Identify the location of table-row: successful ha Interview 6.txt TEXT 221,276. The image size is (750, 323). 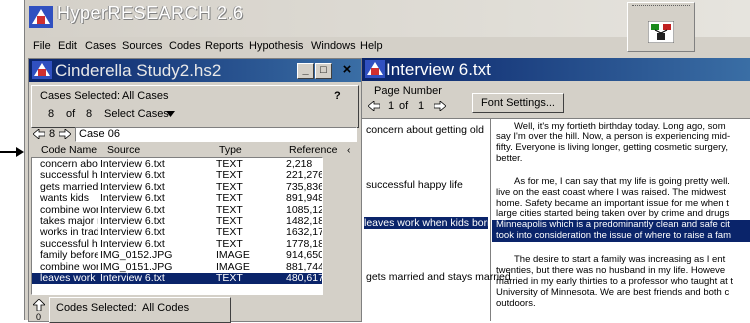
(177, 175).